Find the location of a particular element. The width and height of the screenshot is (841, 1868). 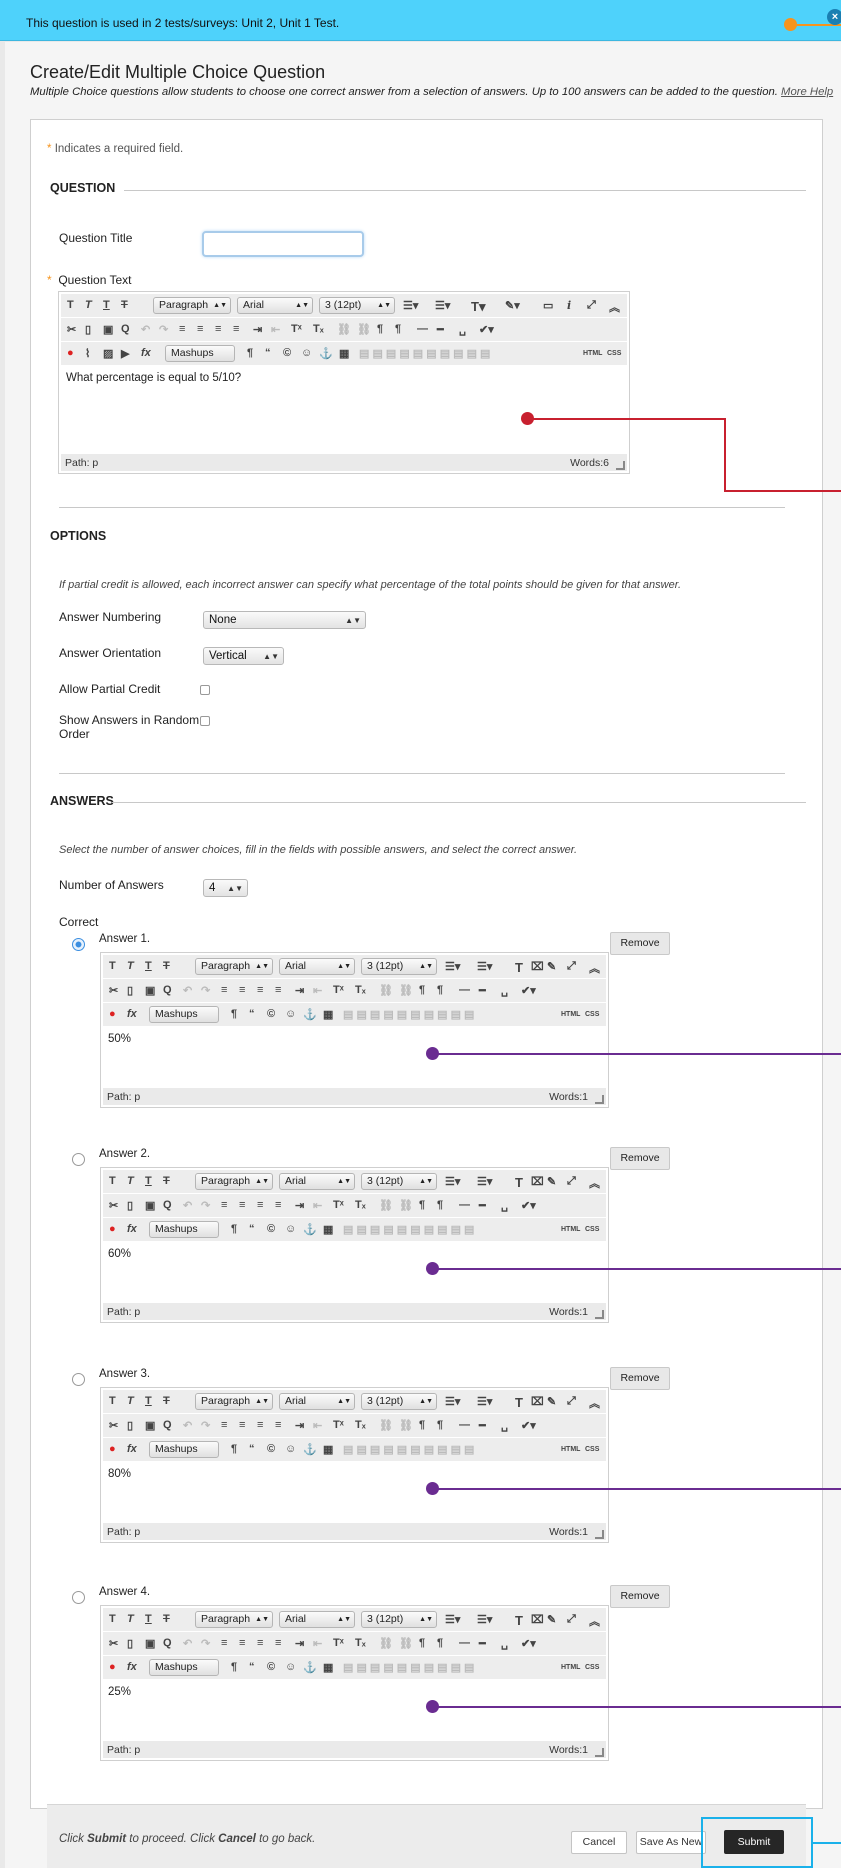

anchor-icon: ⚓ is located at coordinates (310, 1229).